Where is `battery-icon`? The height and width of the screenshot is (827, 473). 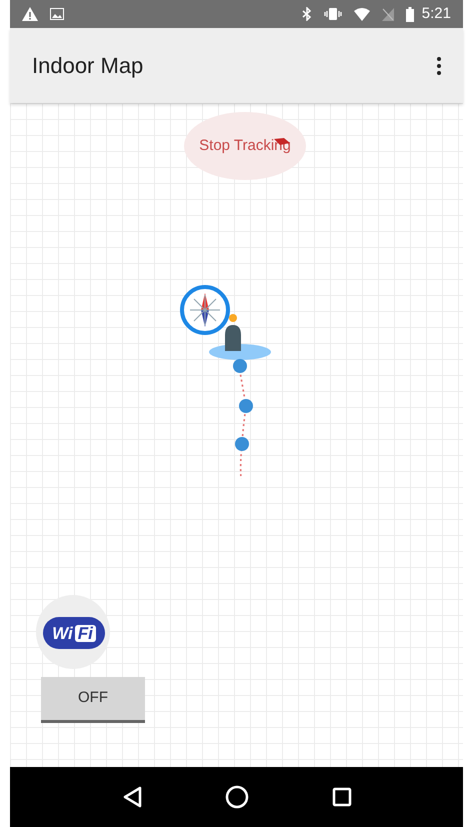 battery-icon is located at coordinates (410, 14).